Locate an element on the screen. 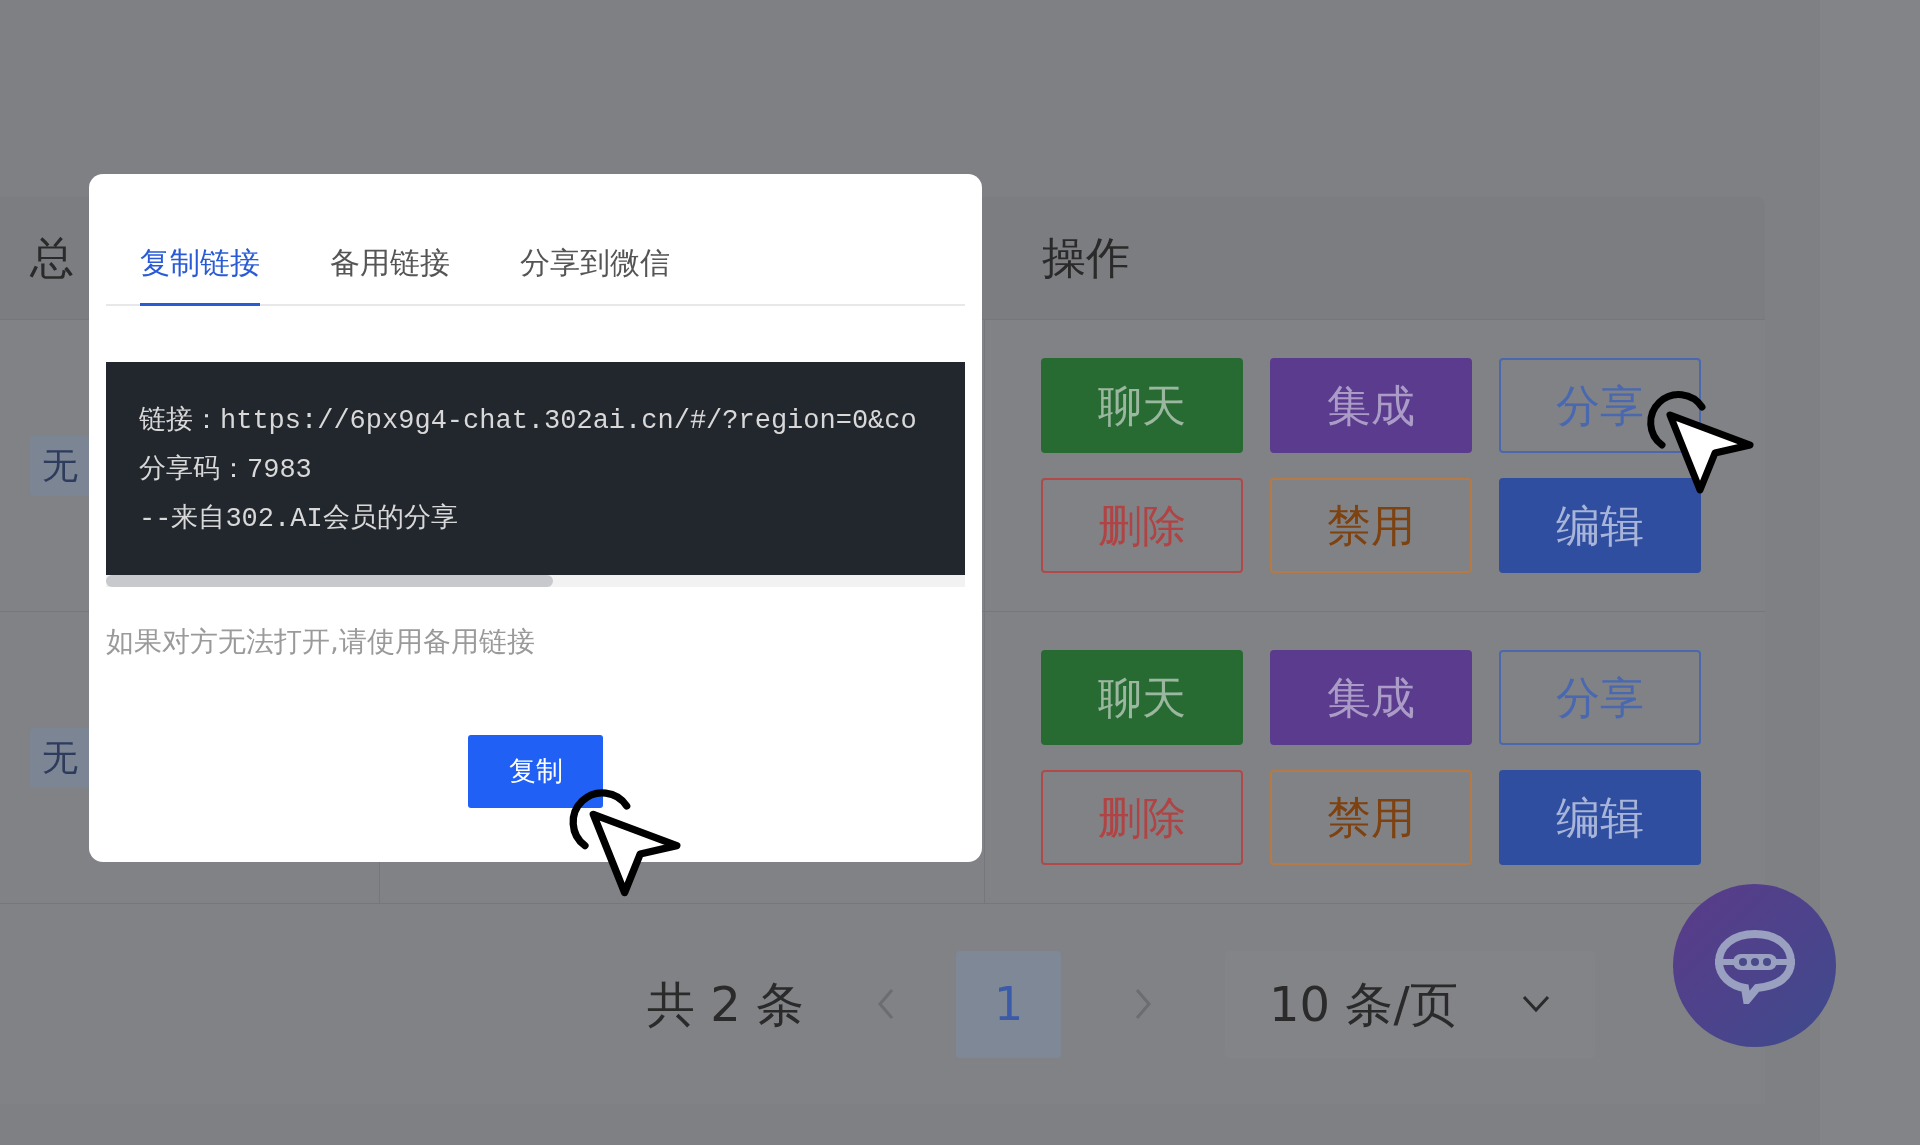 Image resolution: width=1920 pixels, height=1145 pixels. chat-bubble-icon is located at coordinates (1754, 965).